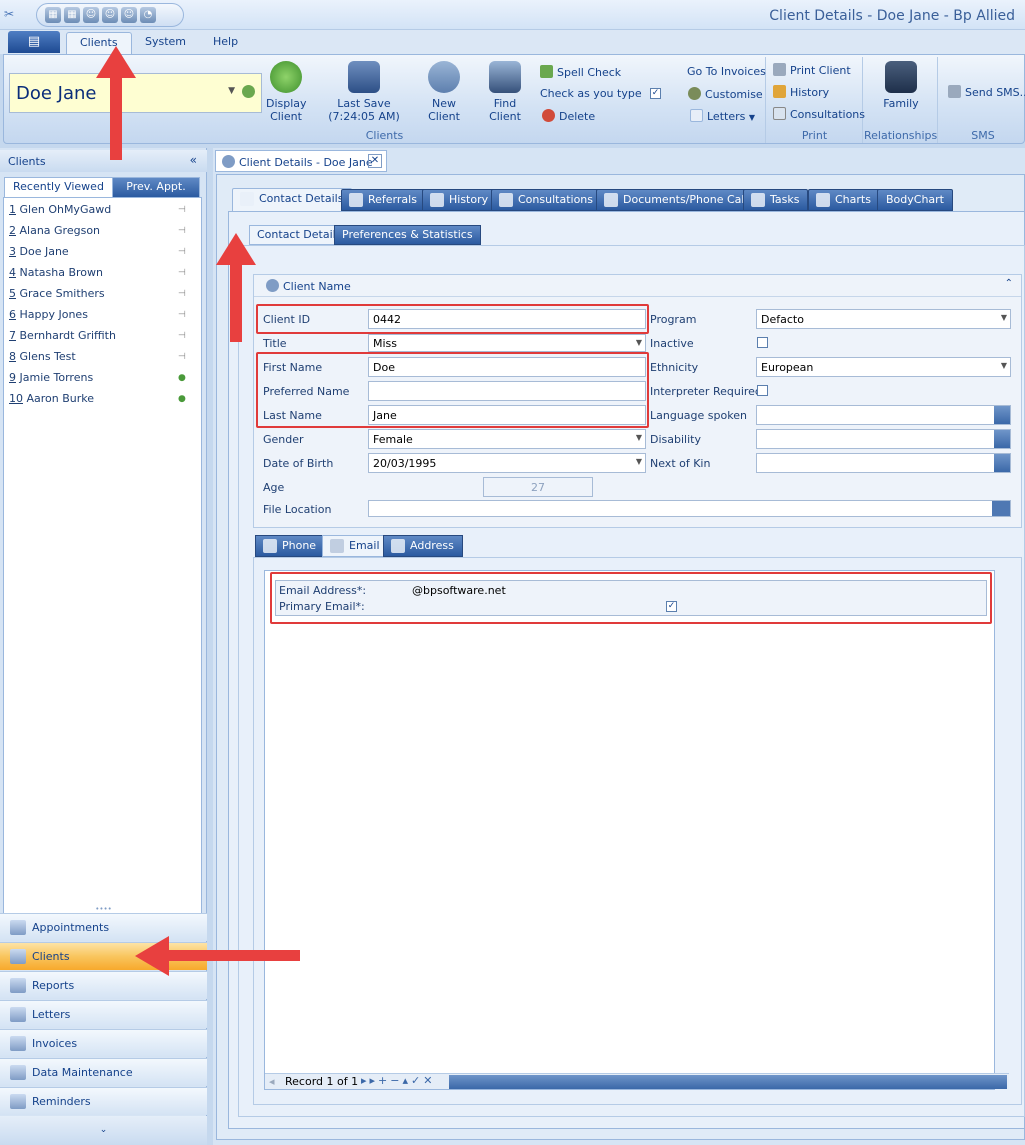 Image resolution: width=1025 pixels, height=1145 pixels. Describe the element at coordinates (728, 1082) in the screenshot. I see `horizontal-scrollbar` at that location.